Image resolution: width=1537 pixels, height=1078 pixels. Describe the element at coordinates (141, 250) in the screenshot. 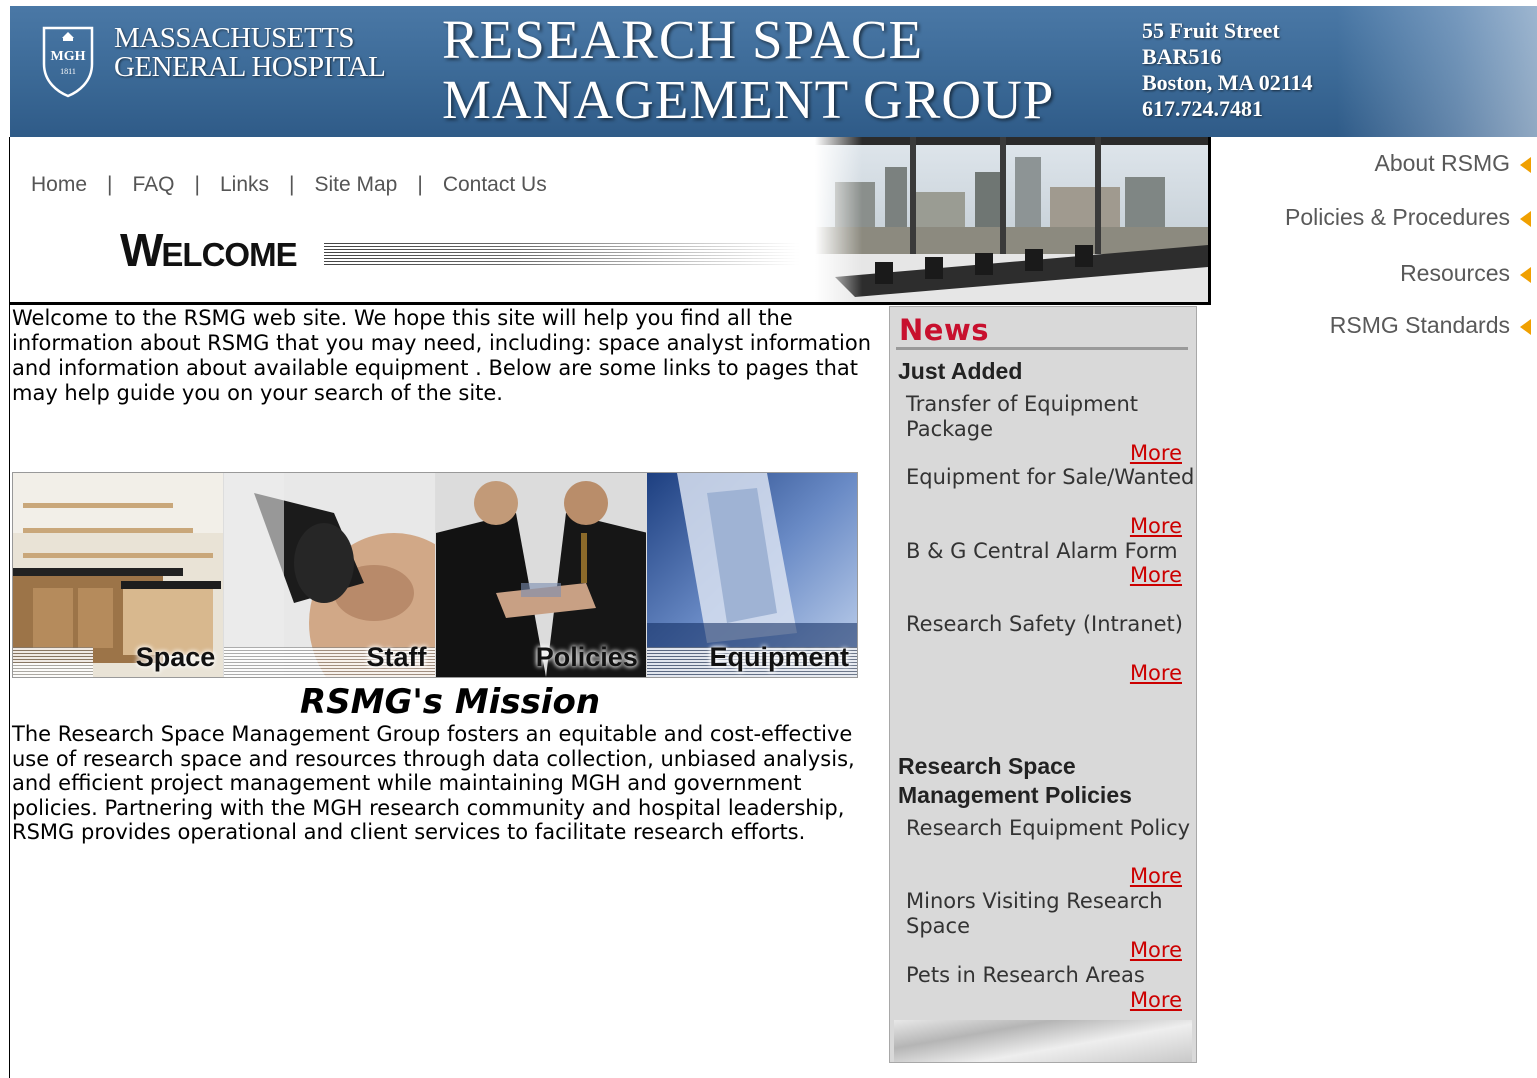

I see `welcome-first-letter: W` at that location.